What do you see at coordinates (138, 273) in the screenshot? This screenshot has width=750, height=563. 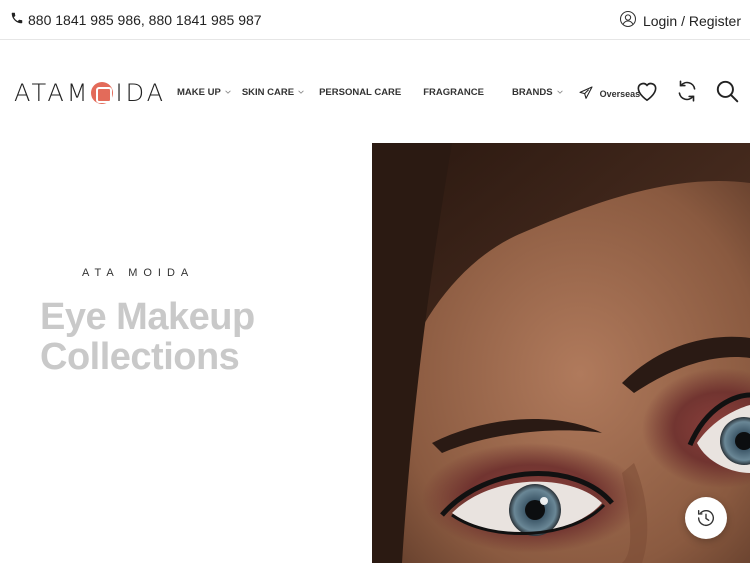 I see `hero-kicker: ATA MOIDA` at bounding box center [138, 273].